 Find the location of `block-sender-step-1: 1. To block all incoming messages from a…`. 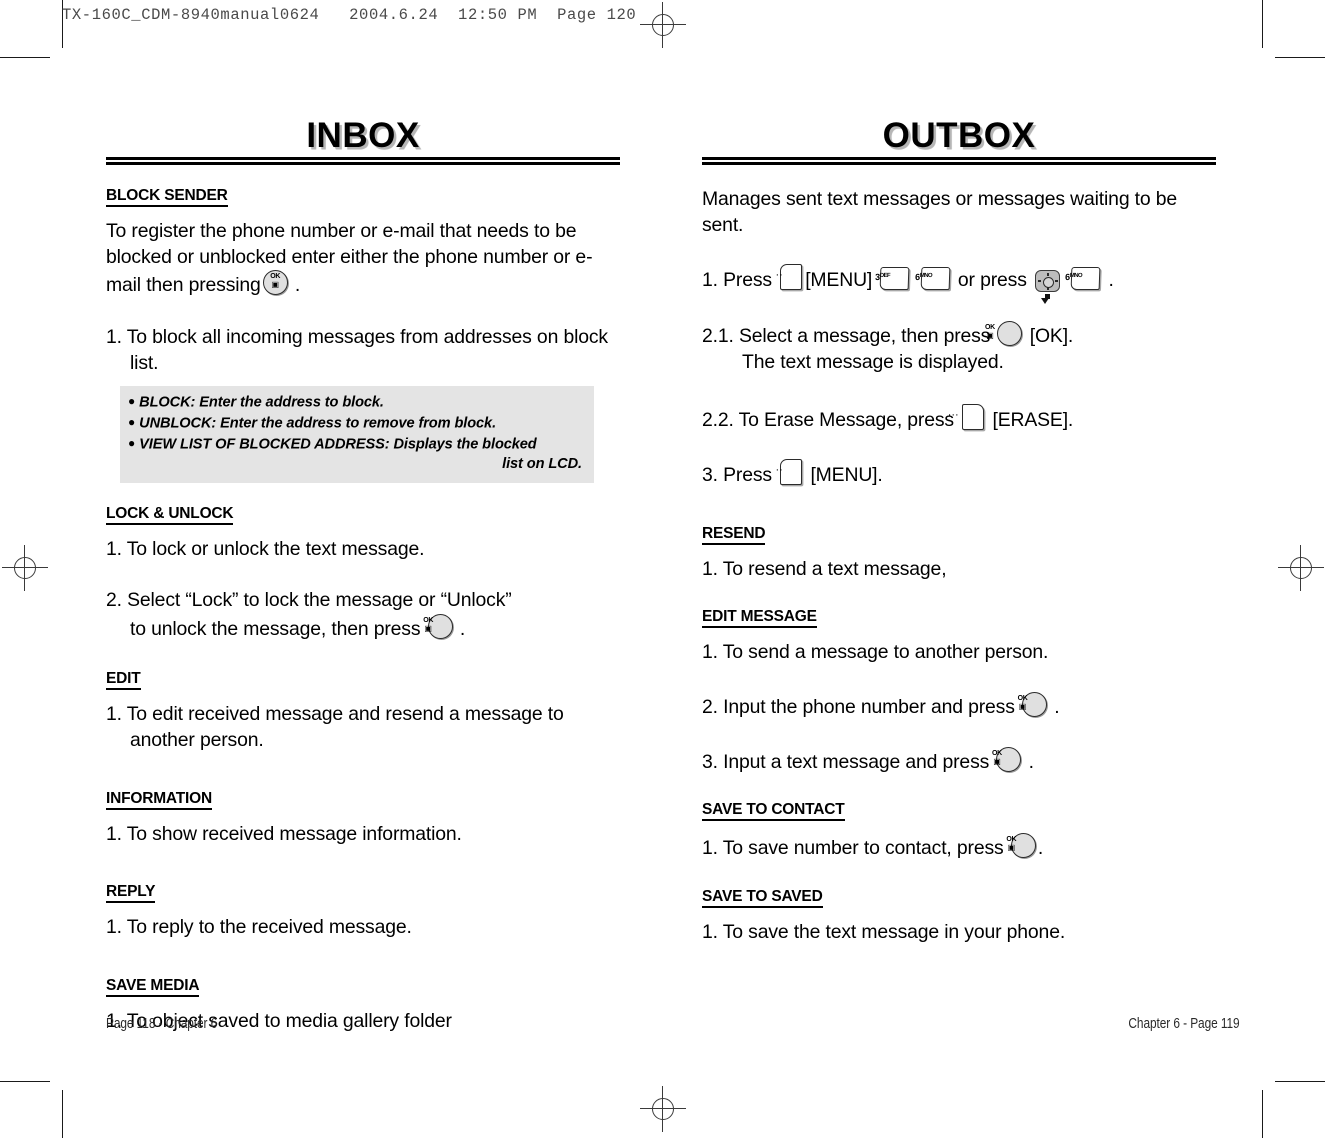

block-sender-step-1: 1. To block all incoming messages from a… is located at coordinates (357, 349).